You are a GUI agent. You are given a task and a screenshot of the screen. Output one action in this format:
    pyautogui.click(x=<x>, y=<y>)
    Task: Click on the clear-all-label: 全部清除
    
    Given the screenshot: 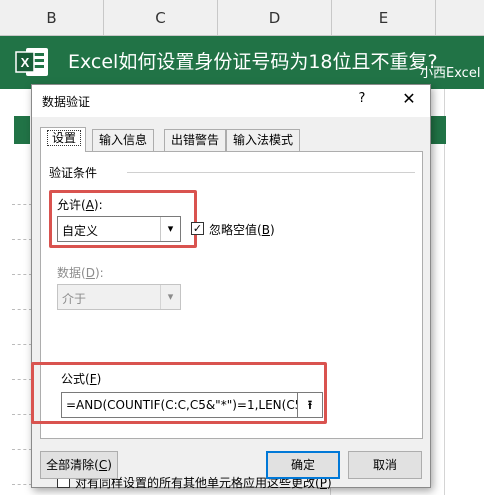 What is the action you would take?
    pyautogui.click(x=70, y=465)
    